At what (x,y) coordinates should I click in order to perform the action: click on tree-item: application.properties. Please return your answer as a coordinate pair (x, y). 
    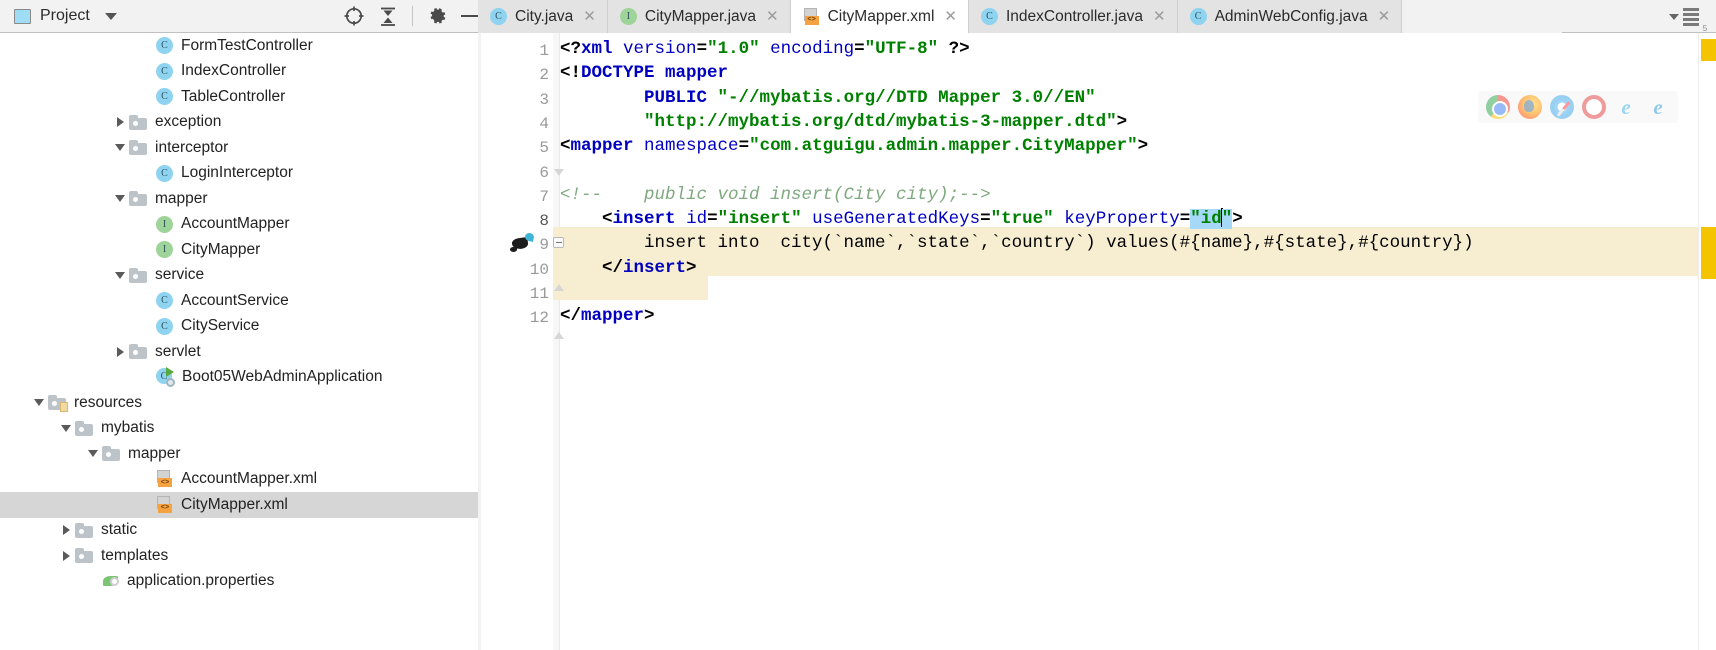
    Looking at the image, I should click on (239, 582).